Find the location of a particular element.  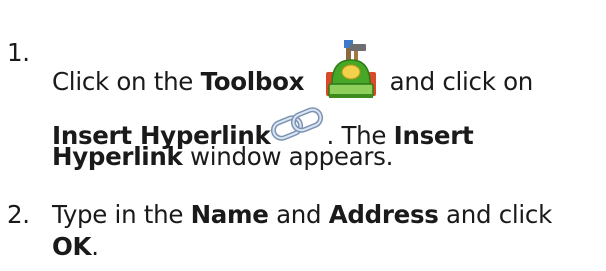

step-1-text-3: window appears. is located at coordinates (288, 156).